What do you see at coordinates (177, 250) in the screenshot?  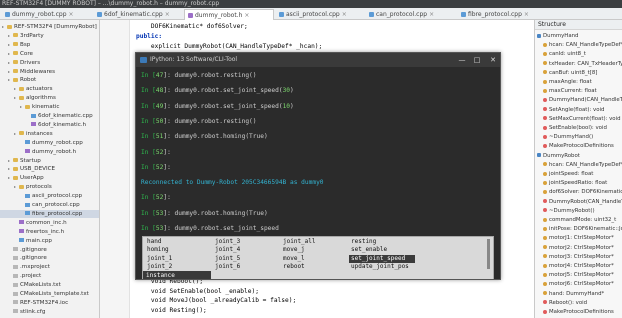 I see `autocomplete-item: homing` at bounding box center [177, 250].